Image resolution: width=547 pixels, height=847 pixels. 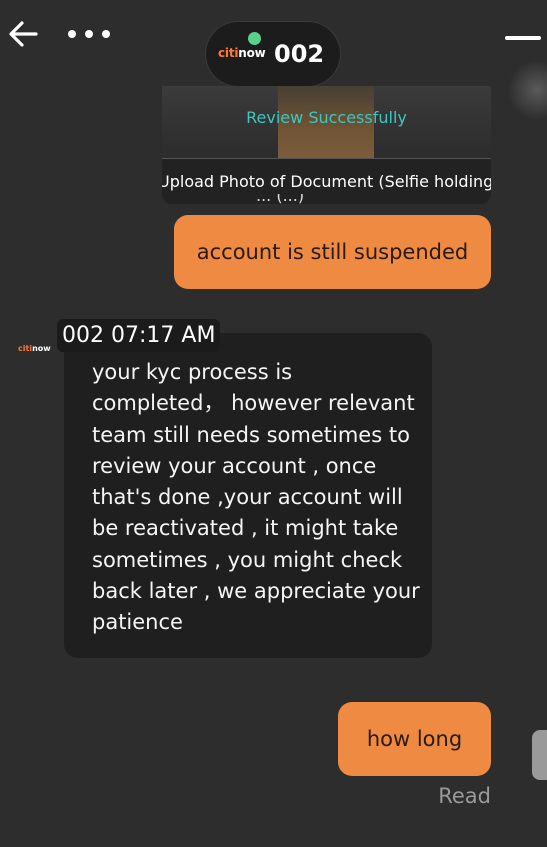 I want to click on more-options-icon, so click(x=89, y=33).